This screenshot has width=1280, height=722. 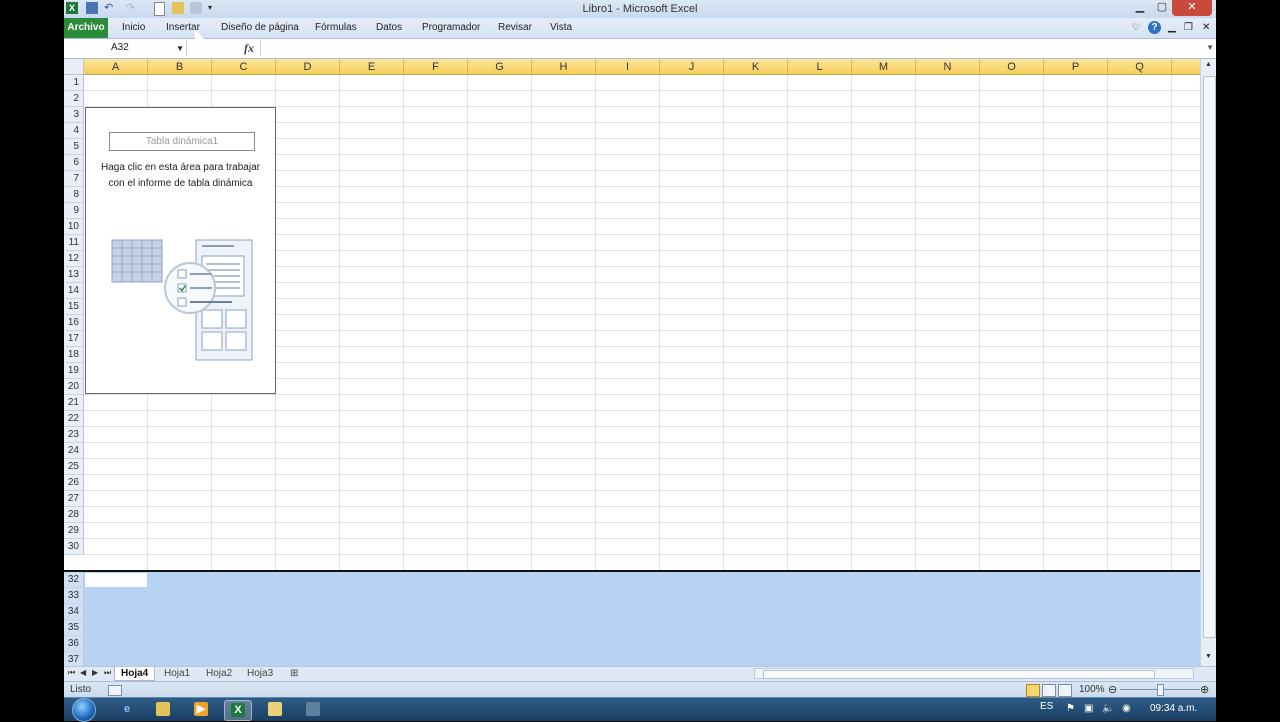 I want to click on minimize-ribbon-icon: ♡, so click(x=1136, y=27).